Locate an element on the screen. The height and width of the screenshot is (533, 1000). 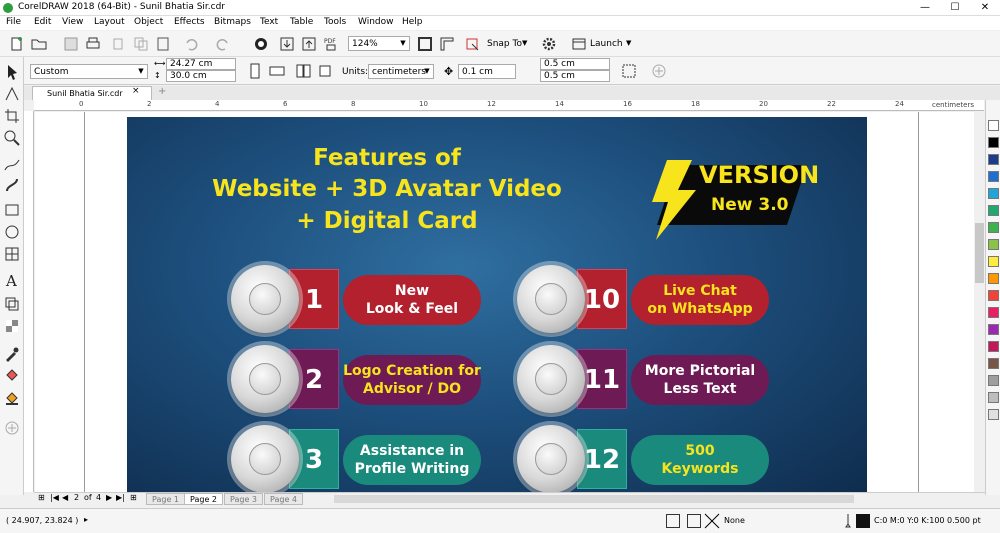
save-icon is located at coordinates (71, 44).